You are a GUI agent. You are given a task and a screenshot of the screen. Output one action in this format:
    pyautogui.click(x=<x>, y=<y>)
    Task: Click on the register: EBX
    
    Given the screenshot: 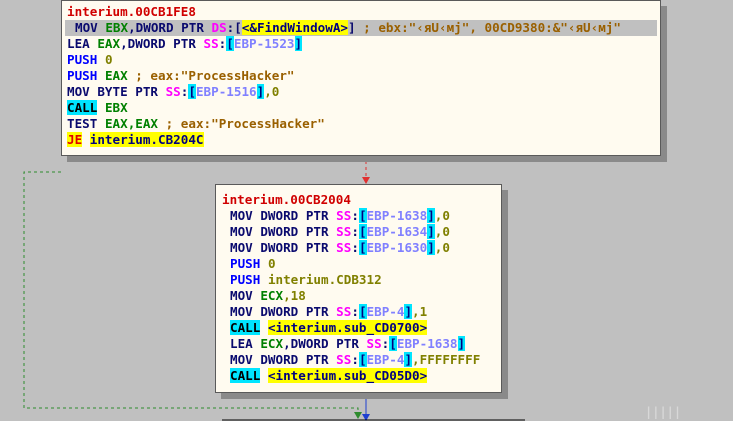 What is the action you would take?
    pyautogui.click(x=117, y=27)
    